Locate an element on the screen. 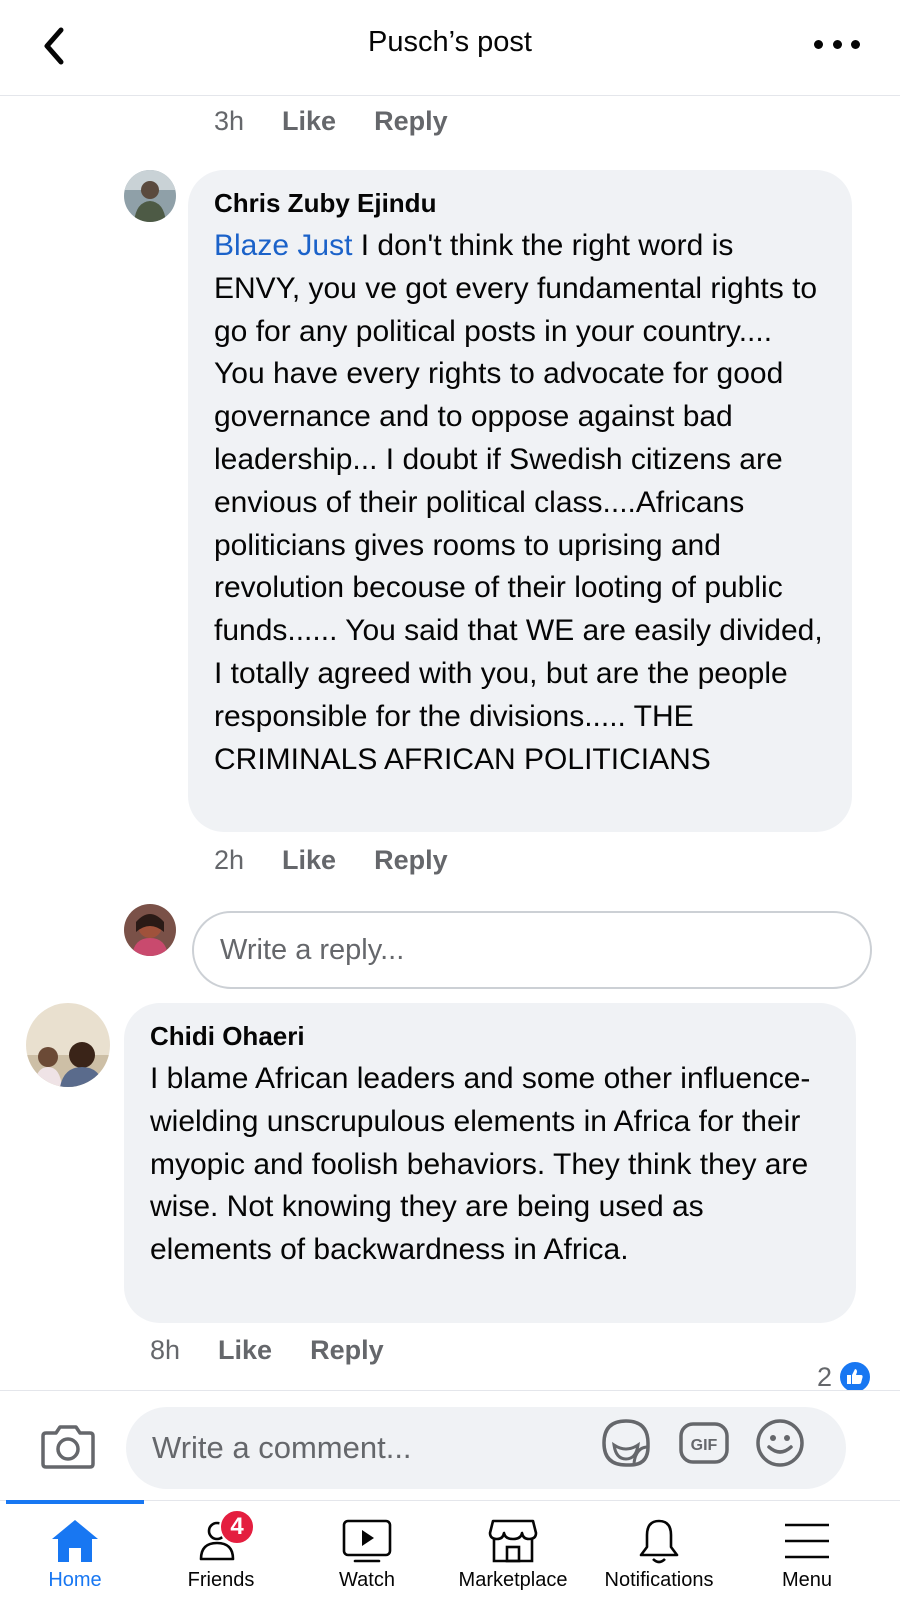 The height and width of the screenshot is (1600, 900). nav-label: Watch is located at coordinates (367, 1580).